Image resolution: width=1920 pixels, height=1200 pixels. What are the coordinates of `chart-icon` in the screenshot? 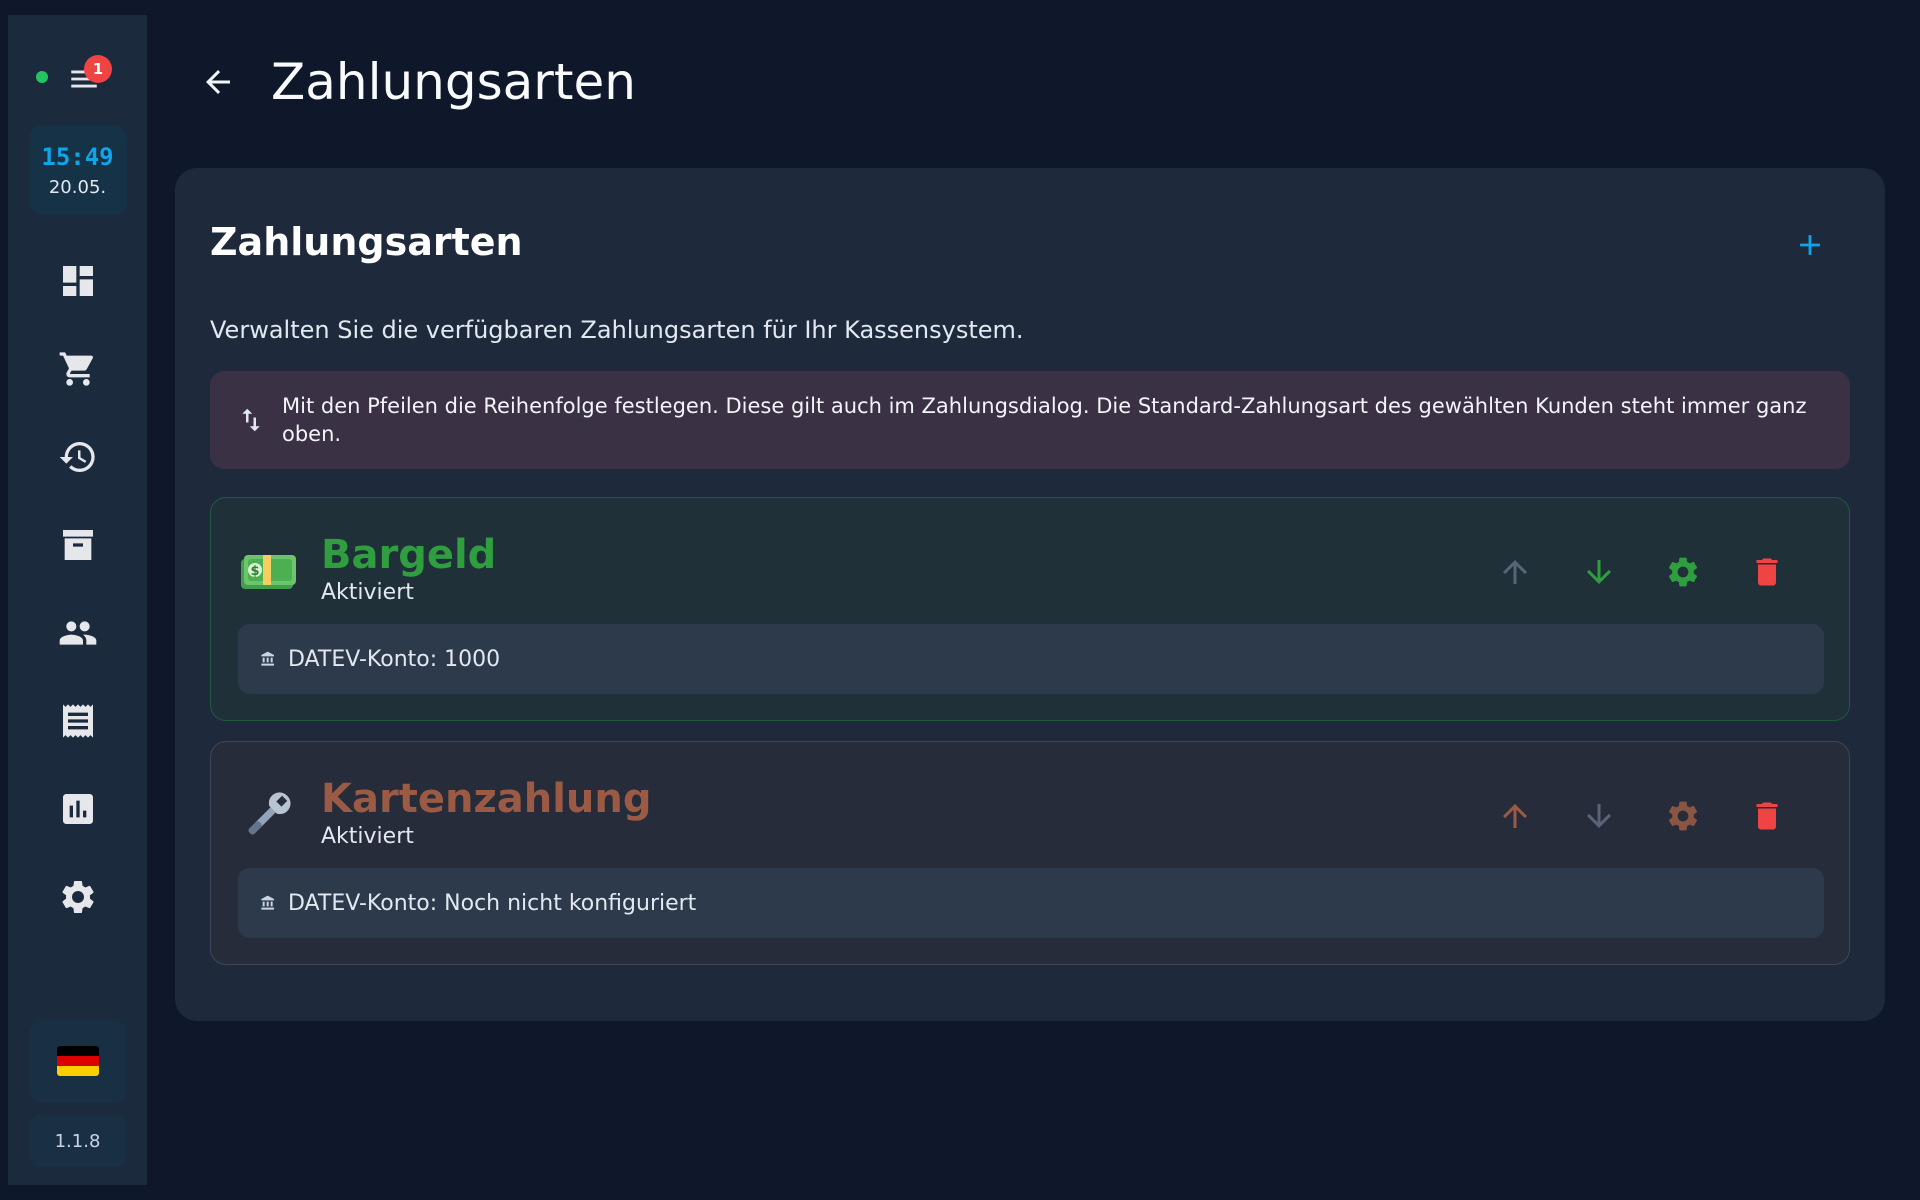 It's located at (77, 809).